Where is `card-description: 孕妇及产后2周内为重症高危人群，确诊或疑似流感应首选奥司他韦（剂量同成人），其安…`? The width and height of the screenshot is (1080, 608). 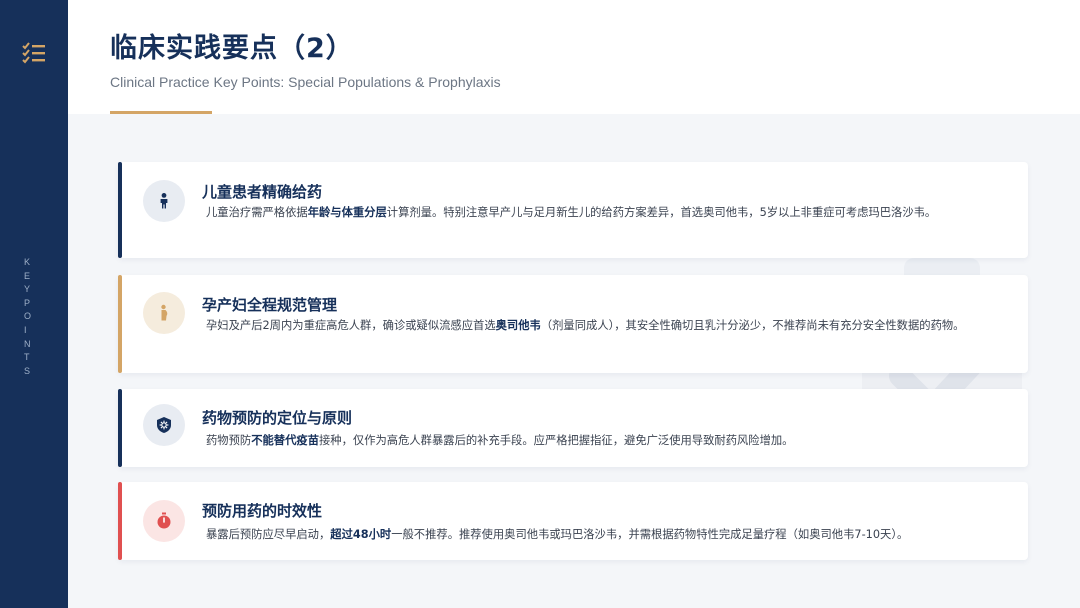 card-description: 孕妇及产后2周内为重症高危人群，确诊或疑似流感应首选奥司他韦（剂量同成人），其安… is located at coordinates (611, 326).